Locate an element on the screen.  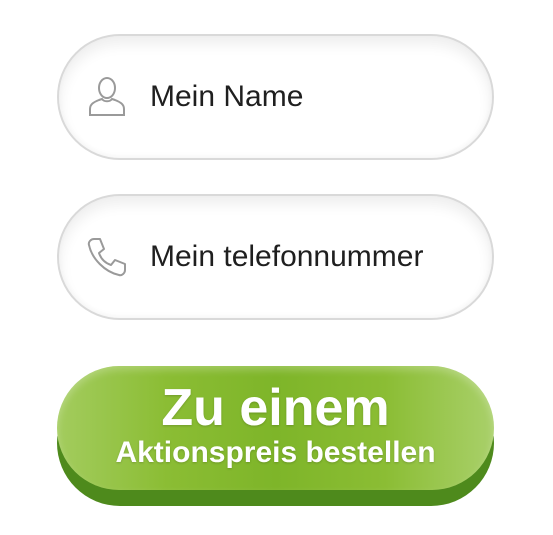
phone-icon is located at coordinates (107, 257).